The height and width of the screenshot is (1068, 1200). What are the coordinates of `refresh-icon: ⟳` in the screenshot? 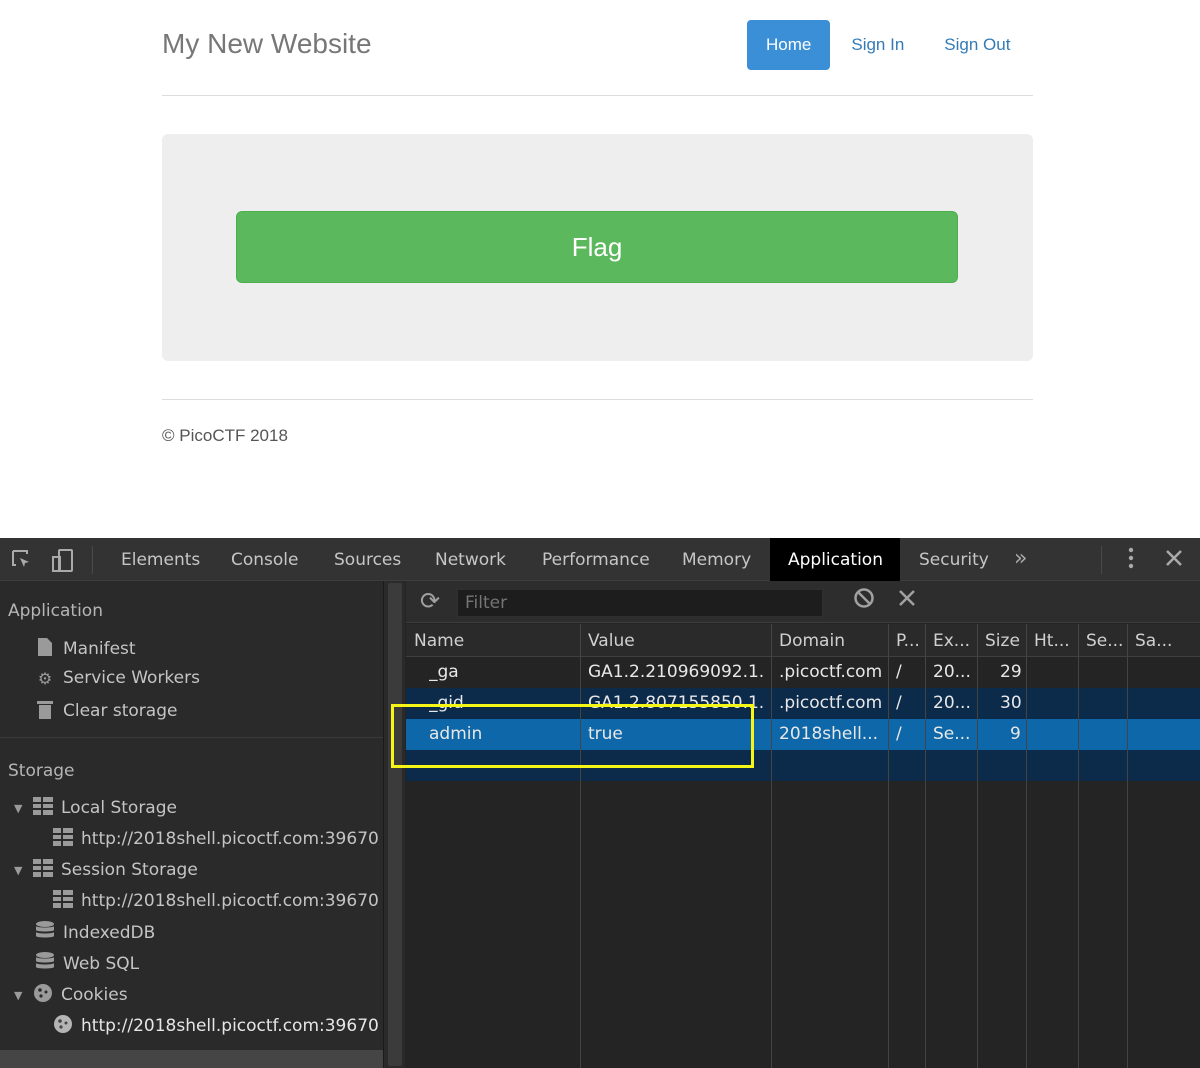 It's located at (430, 601).